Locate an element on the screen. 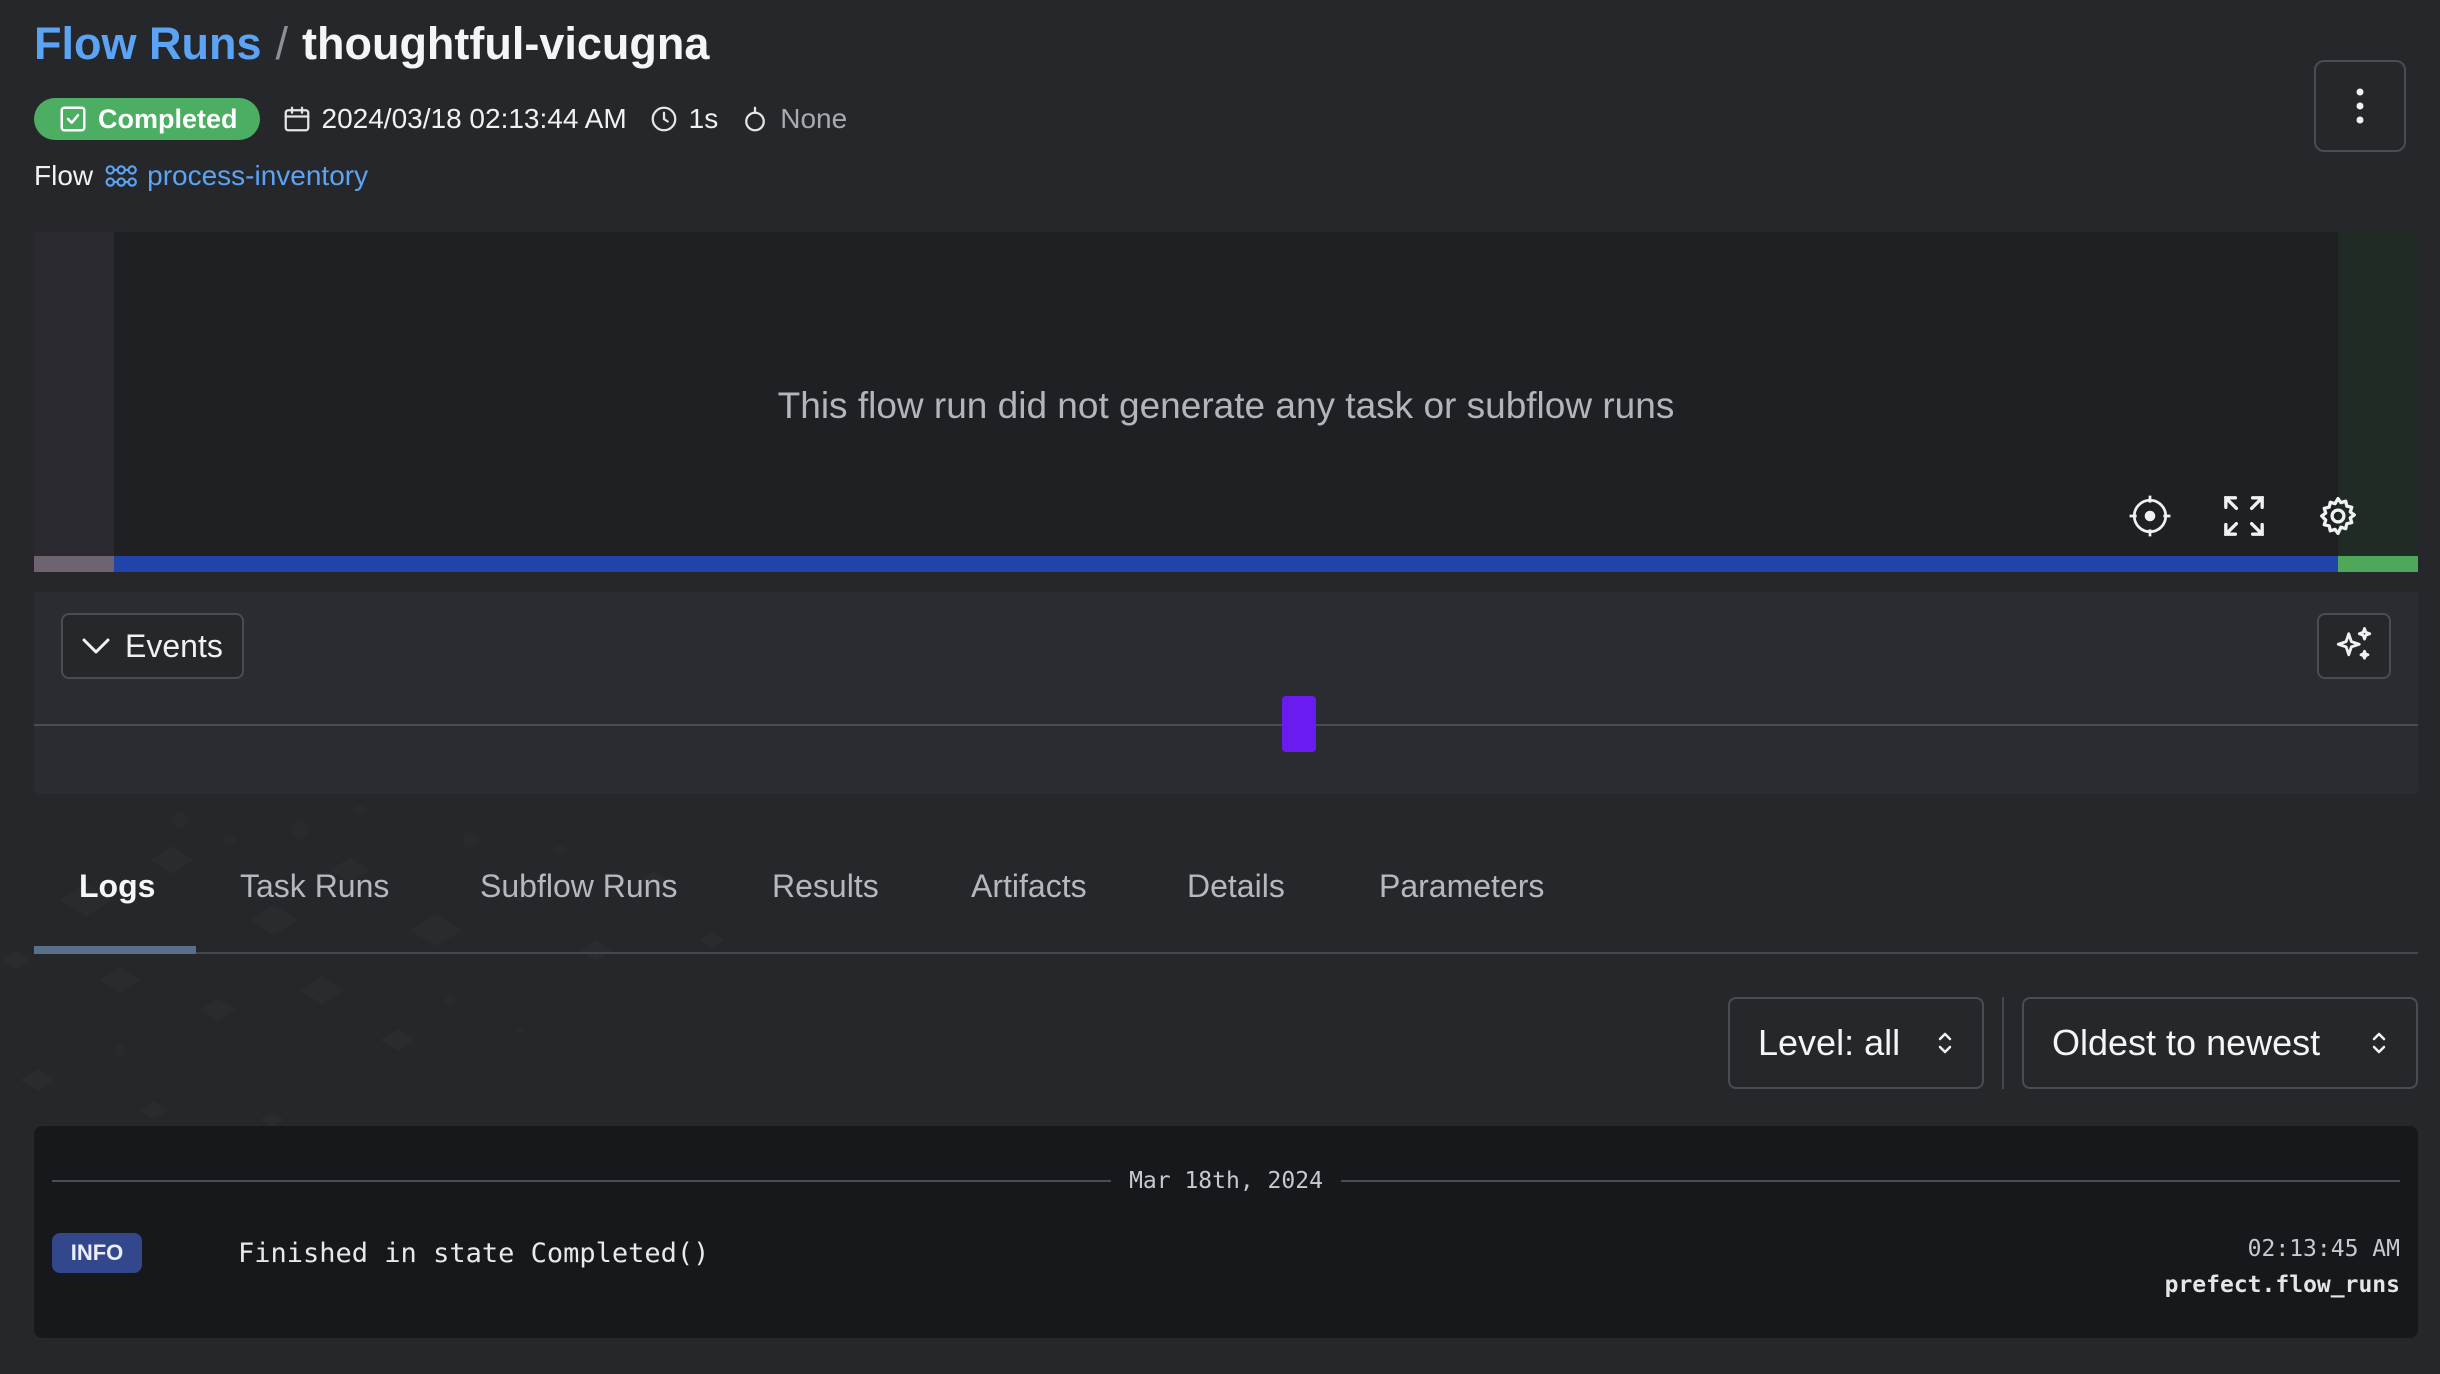 The image size is (2440, 1374). tab-results: Results is located at coordinates (825, 902).